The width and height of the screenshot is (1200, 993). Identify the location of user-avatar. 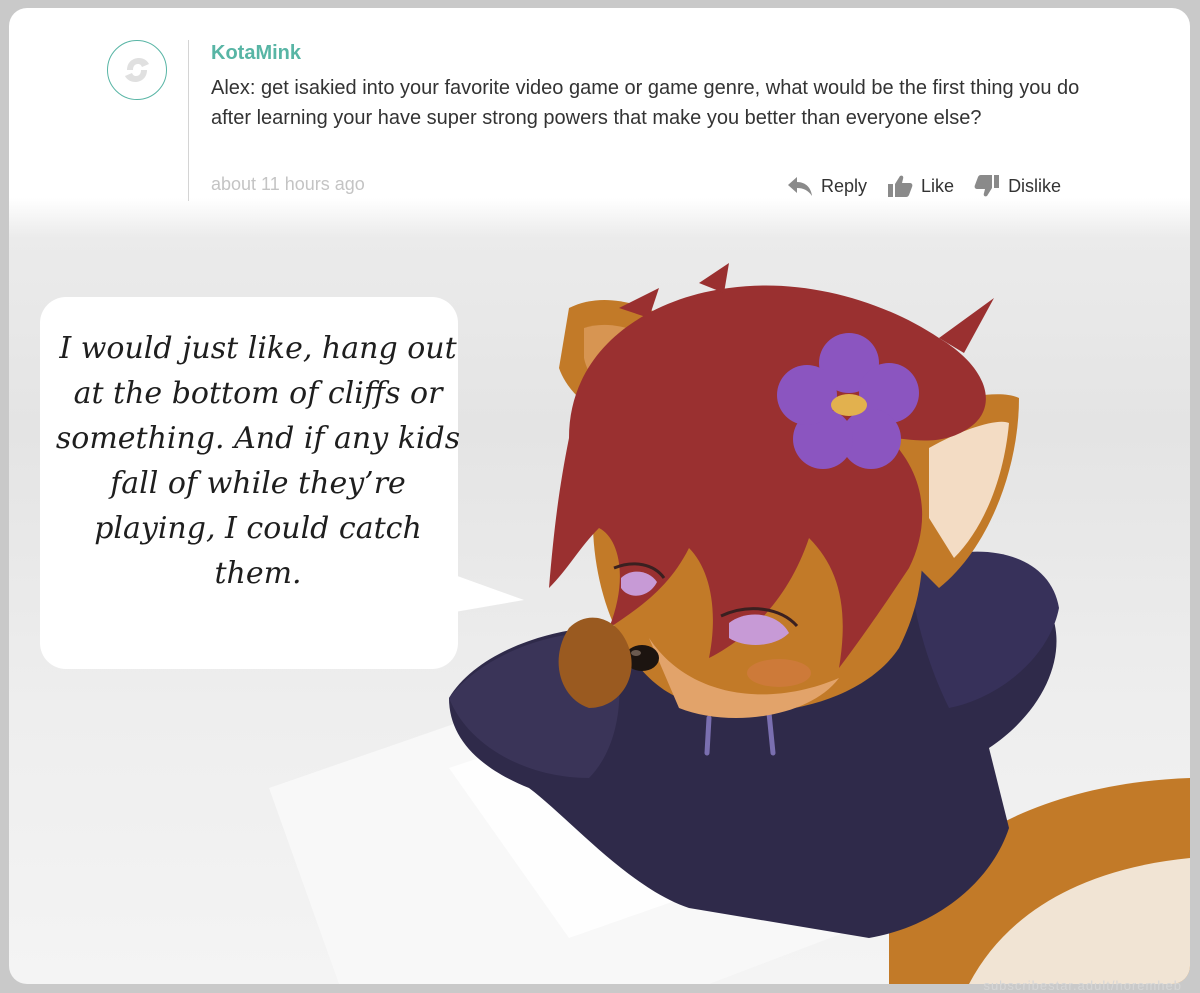
(137, 70).